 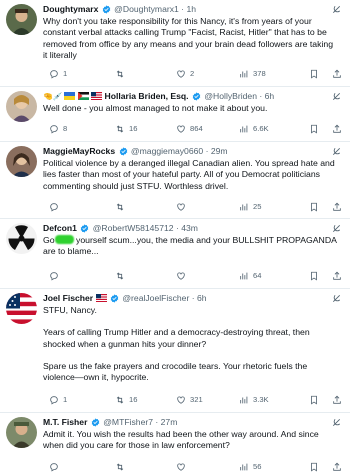 I want to click on views-button: 3.3K, so click(x=254, y=400).